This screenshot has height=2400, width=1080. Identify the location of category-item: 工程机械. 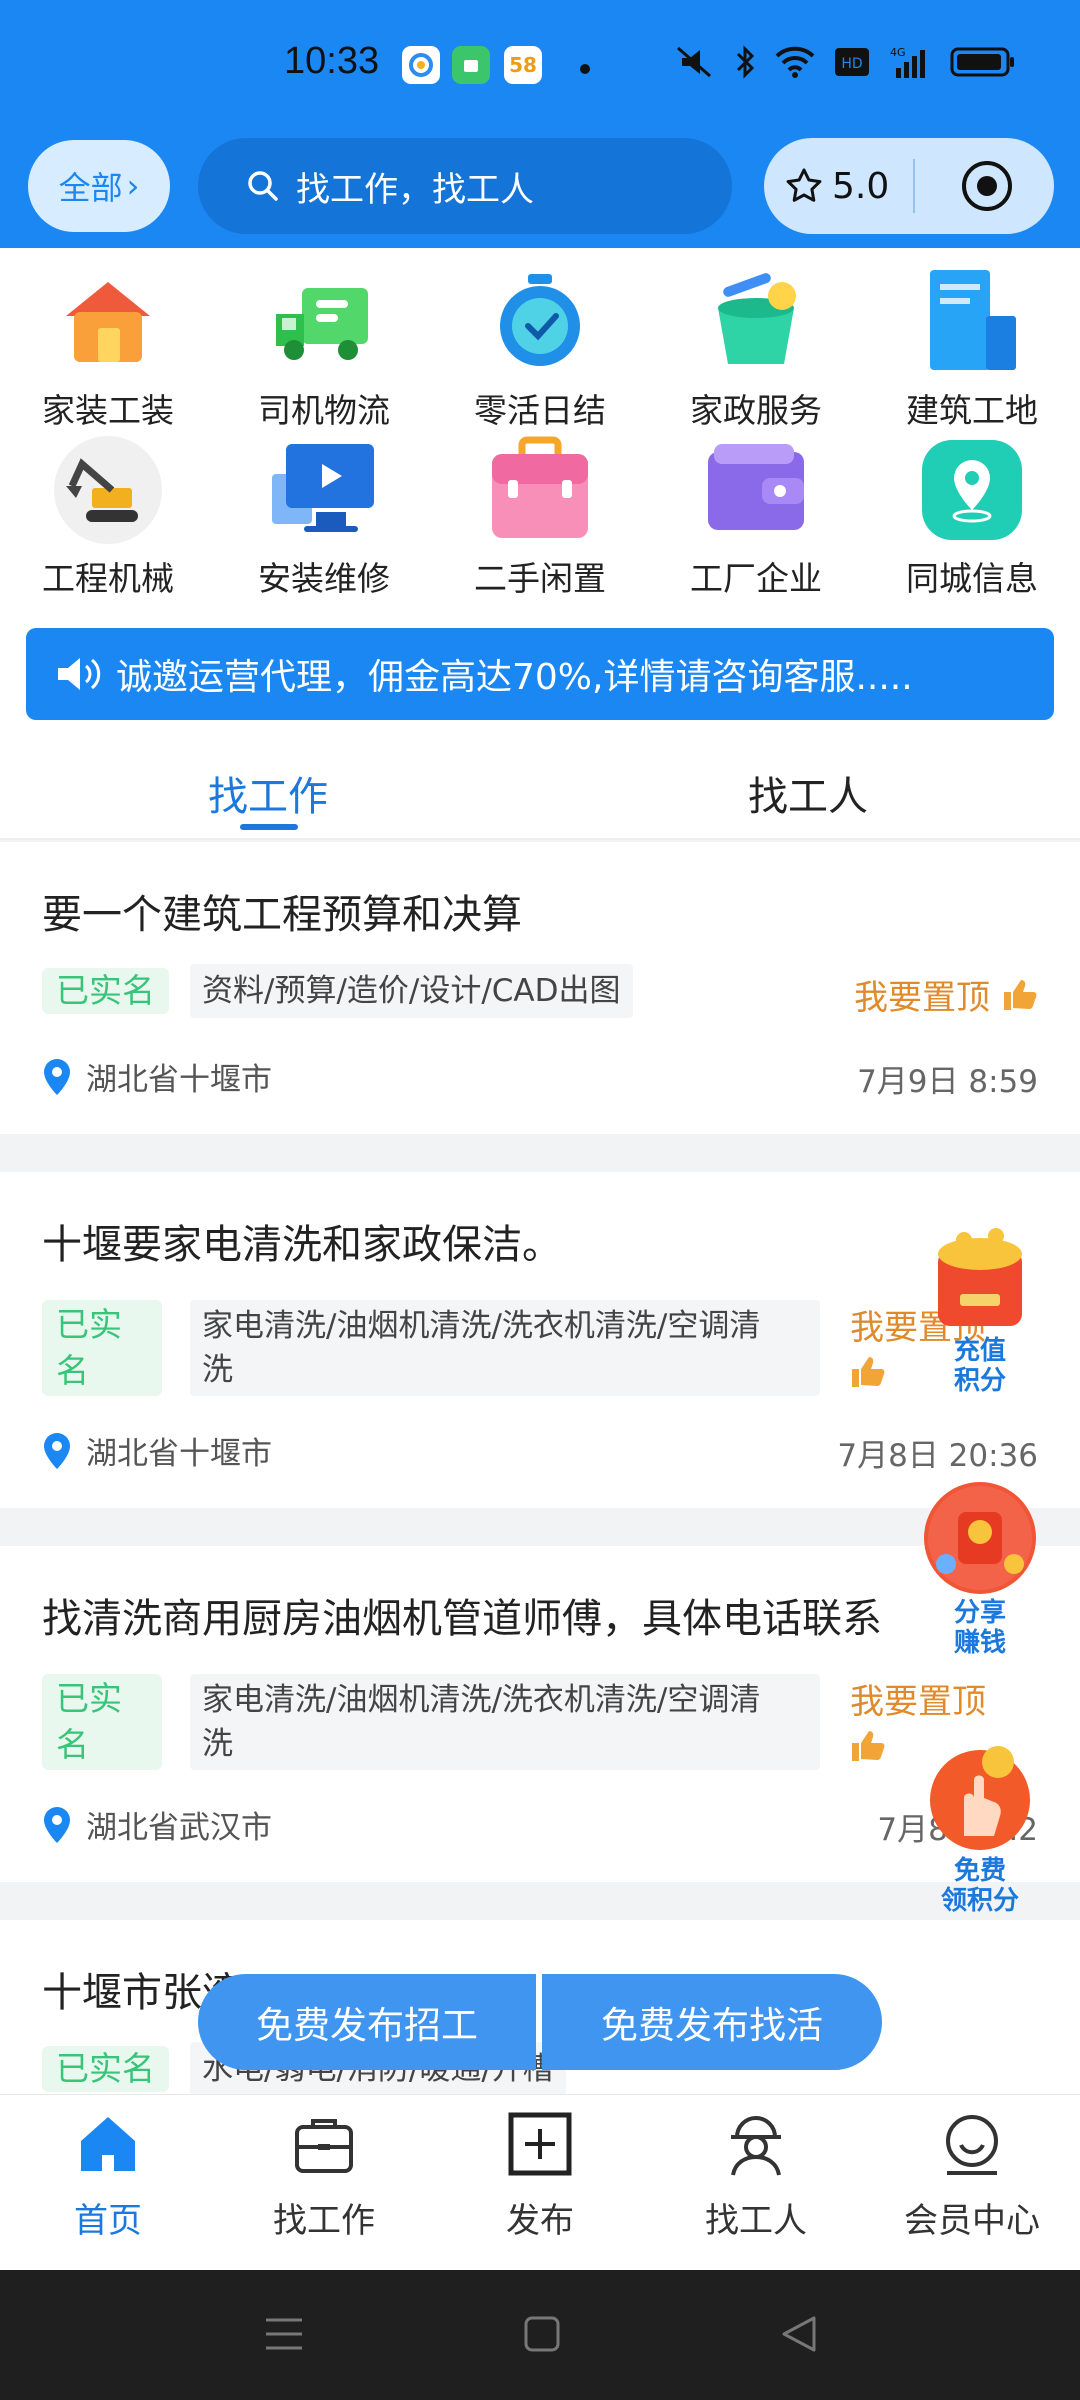
(108, 511).